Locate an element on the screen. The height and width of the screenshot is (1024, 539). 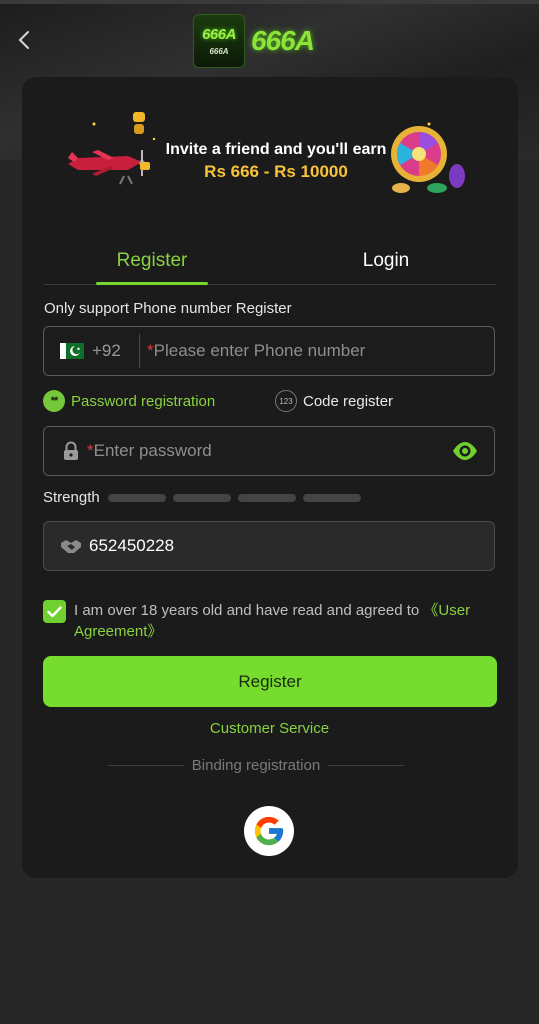
country-code-selector: +92 is located at coordinates (112, 351).